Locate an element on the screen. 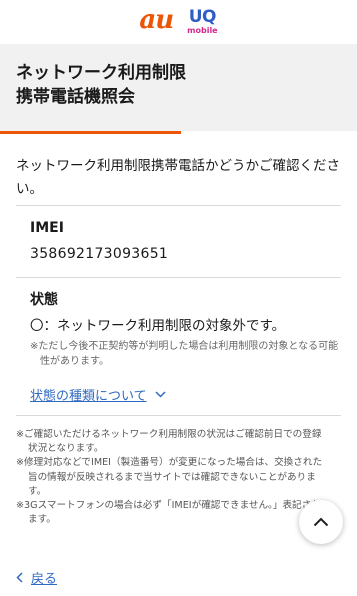 This screenshot has width=357, height=596. status-types-link-label: 状態の種類について is located at coordinates (88, 396).